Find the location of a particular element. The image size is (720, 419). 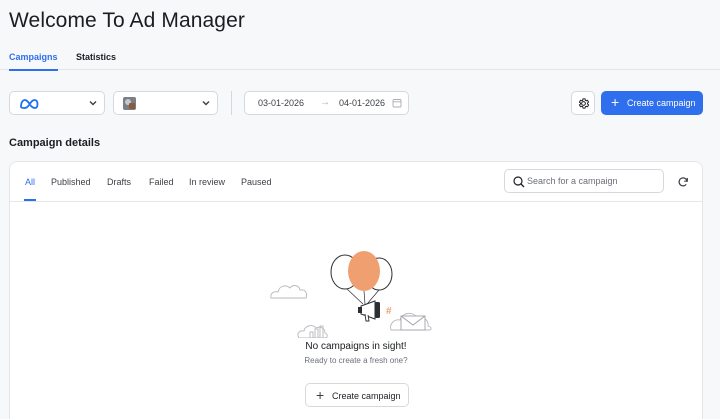

cloud-left is located at coordinates (289, 292).